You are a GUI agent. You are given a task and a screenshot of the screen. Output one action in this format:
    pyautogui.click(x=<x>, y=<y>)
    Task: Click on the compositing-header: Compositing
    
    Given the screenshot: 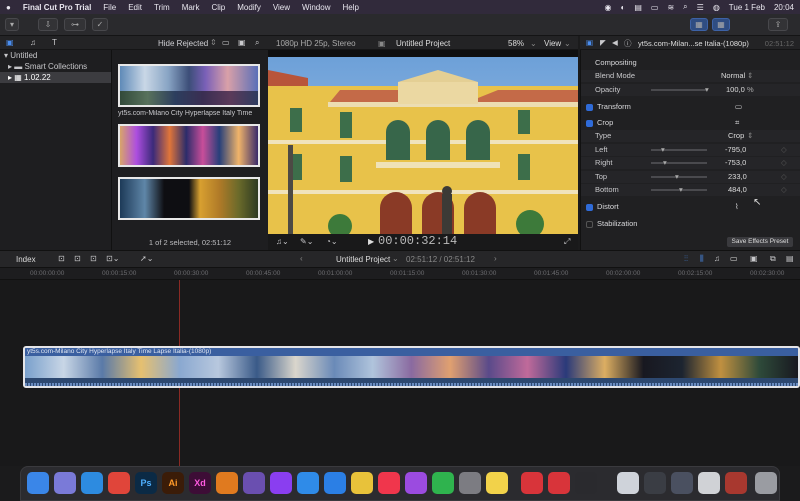 What is the action you would take?
    pyautogui.click(x=690, y=63)
    